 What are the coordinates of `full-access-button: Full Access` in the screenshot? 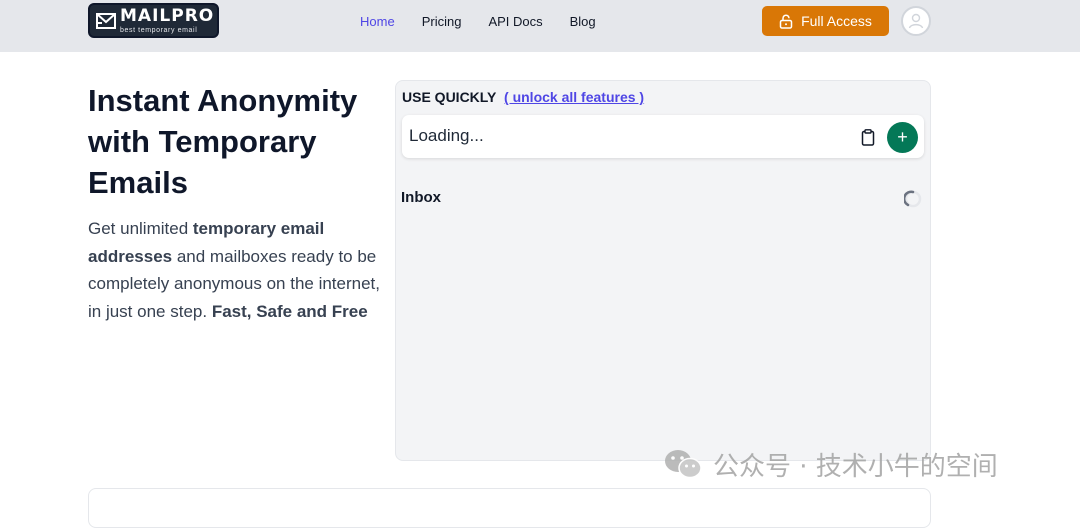 It's located at (825, 21).